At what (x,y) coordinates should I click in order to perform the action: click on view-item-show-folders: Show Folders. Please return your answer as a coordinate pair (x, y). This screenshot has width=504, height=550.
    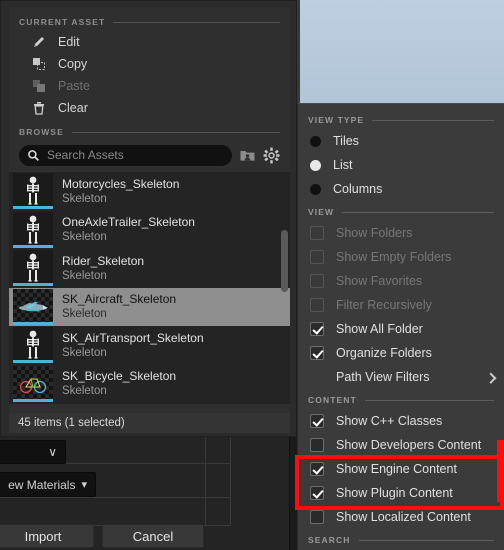
    Looking at the image, I should click on (401, 233).